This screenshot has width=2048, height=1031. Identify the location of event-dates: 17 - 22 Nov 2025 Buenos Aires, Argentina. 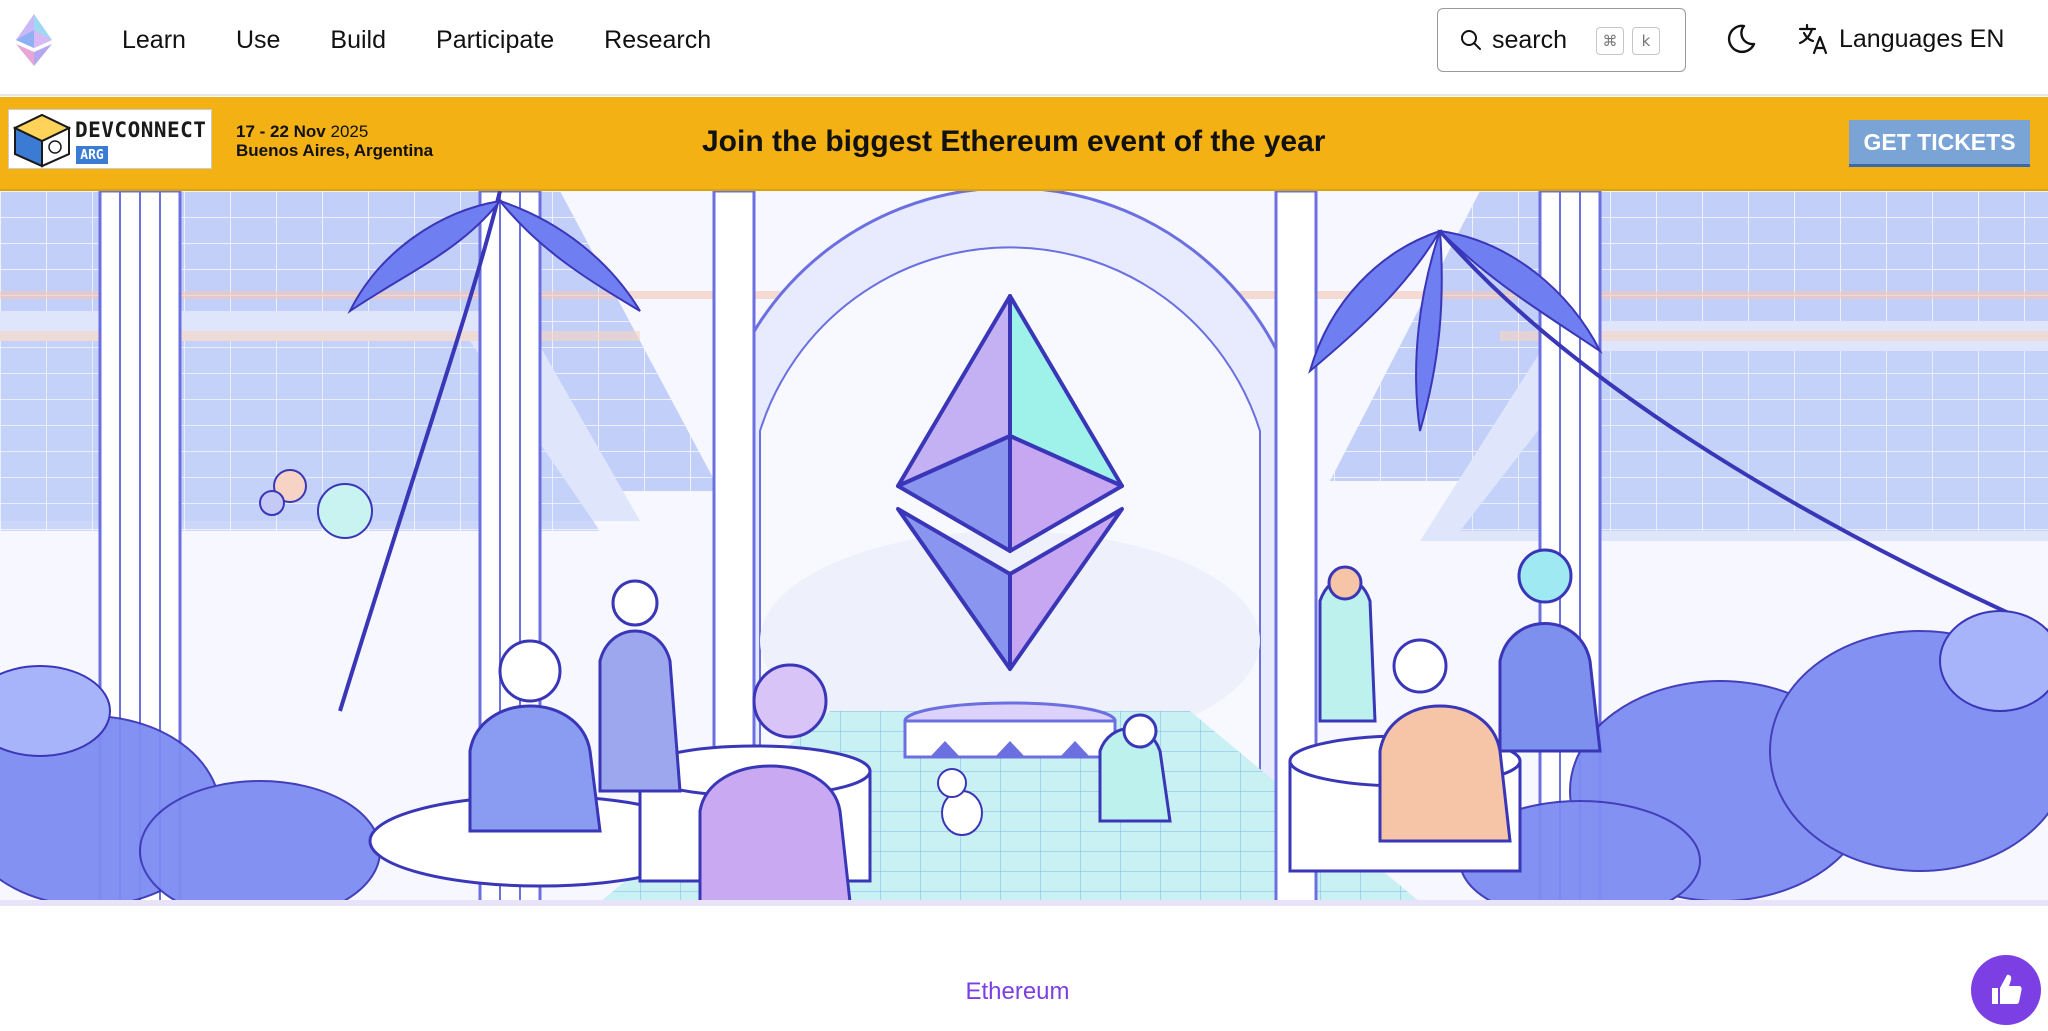
(334, 141).